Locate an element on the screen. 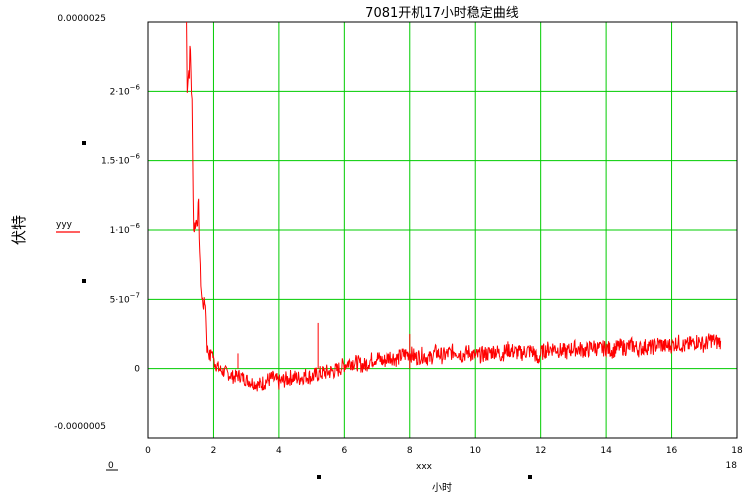  y-tick-label: 2·10−6 is located at coordinates (125, 90).